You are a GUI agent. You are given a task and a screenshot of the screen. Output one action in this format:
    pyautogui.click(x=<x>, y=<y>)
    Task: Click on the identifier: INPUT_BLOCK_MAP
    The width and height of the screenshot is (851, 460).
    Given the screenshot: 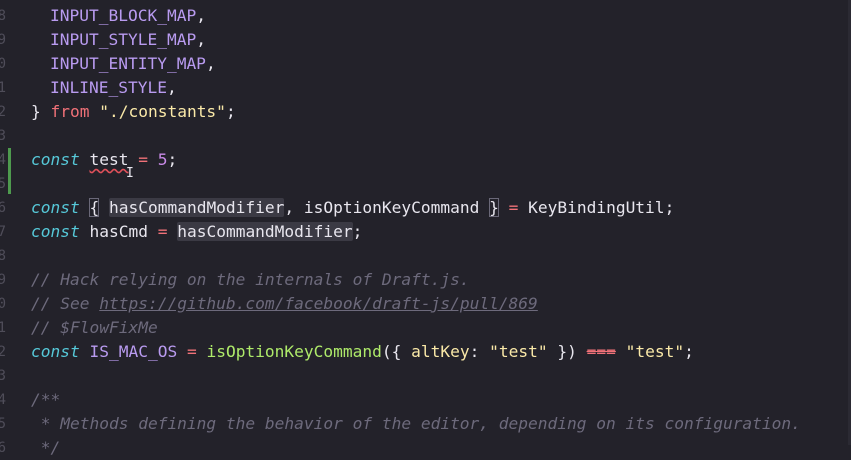 What is the action you would take?
    pyautogui.click(x=123, y=15)
    